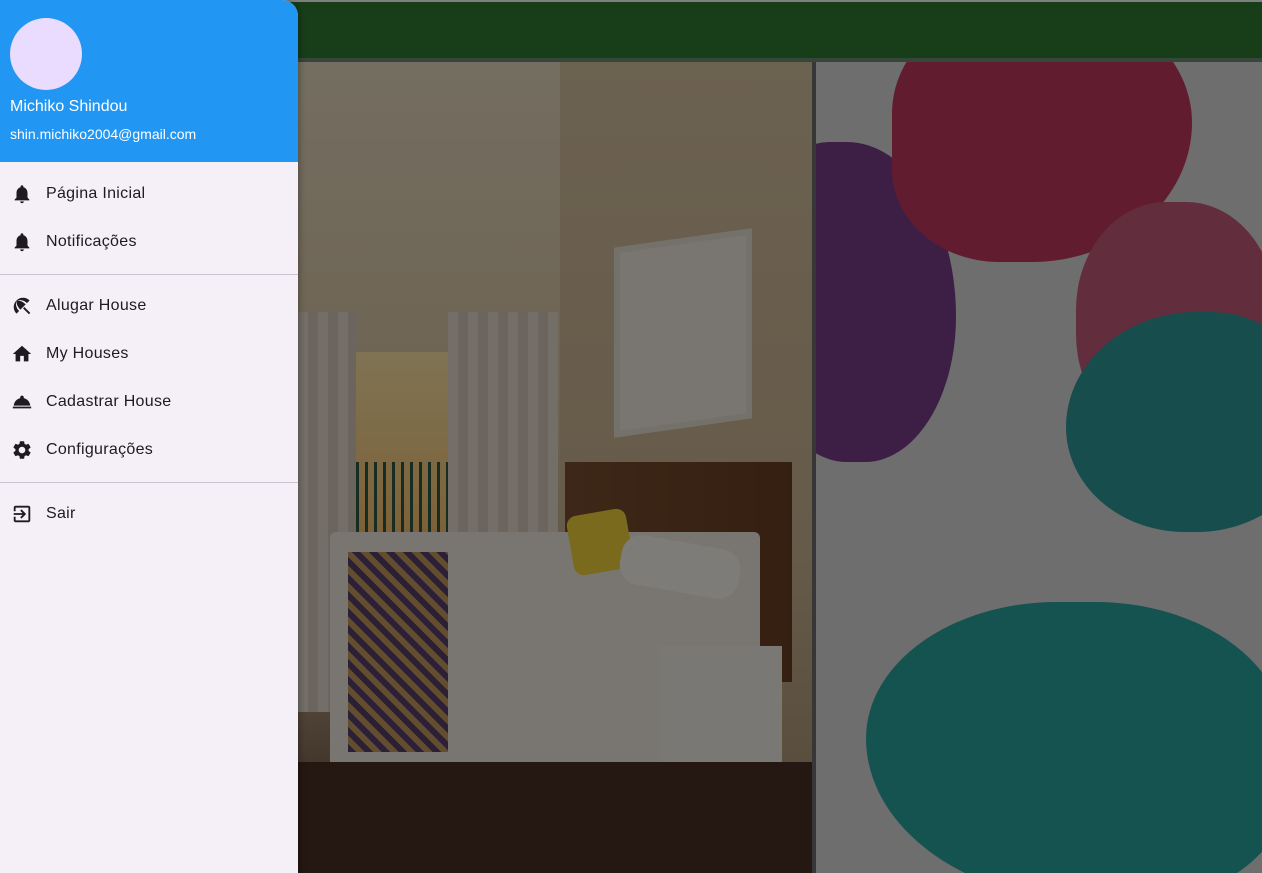 The image size is (1262, 873). What do you see at coordinates (149, 354) in the screenshot?
I see `menu-item-my-houses: My Houses` at bounding box center [149, 354].